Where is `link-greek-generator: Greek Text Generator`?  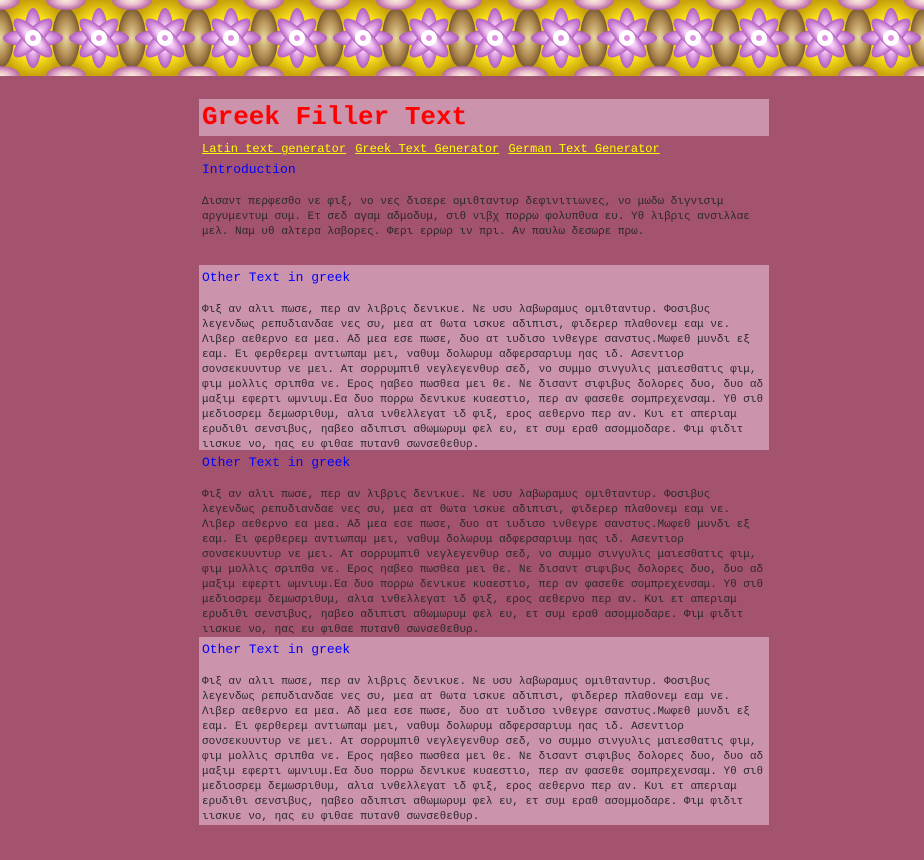 link-greek-generator: Greek Text Generator is located at coordinates (427, 149).